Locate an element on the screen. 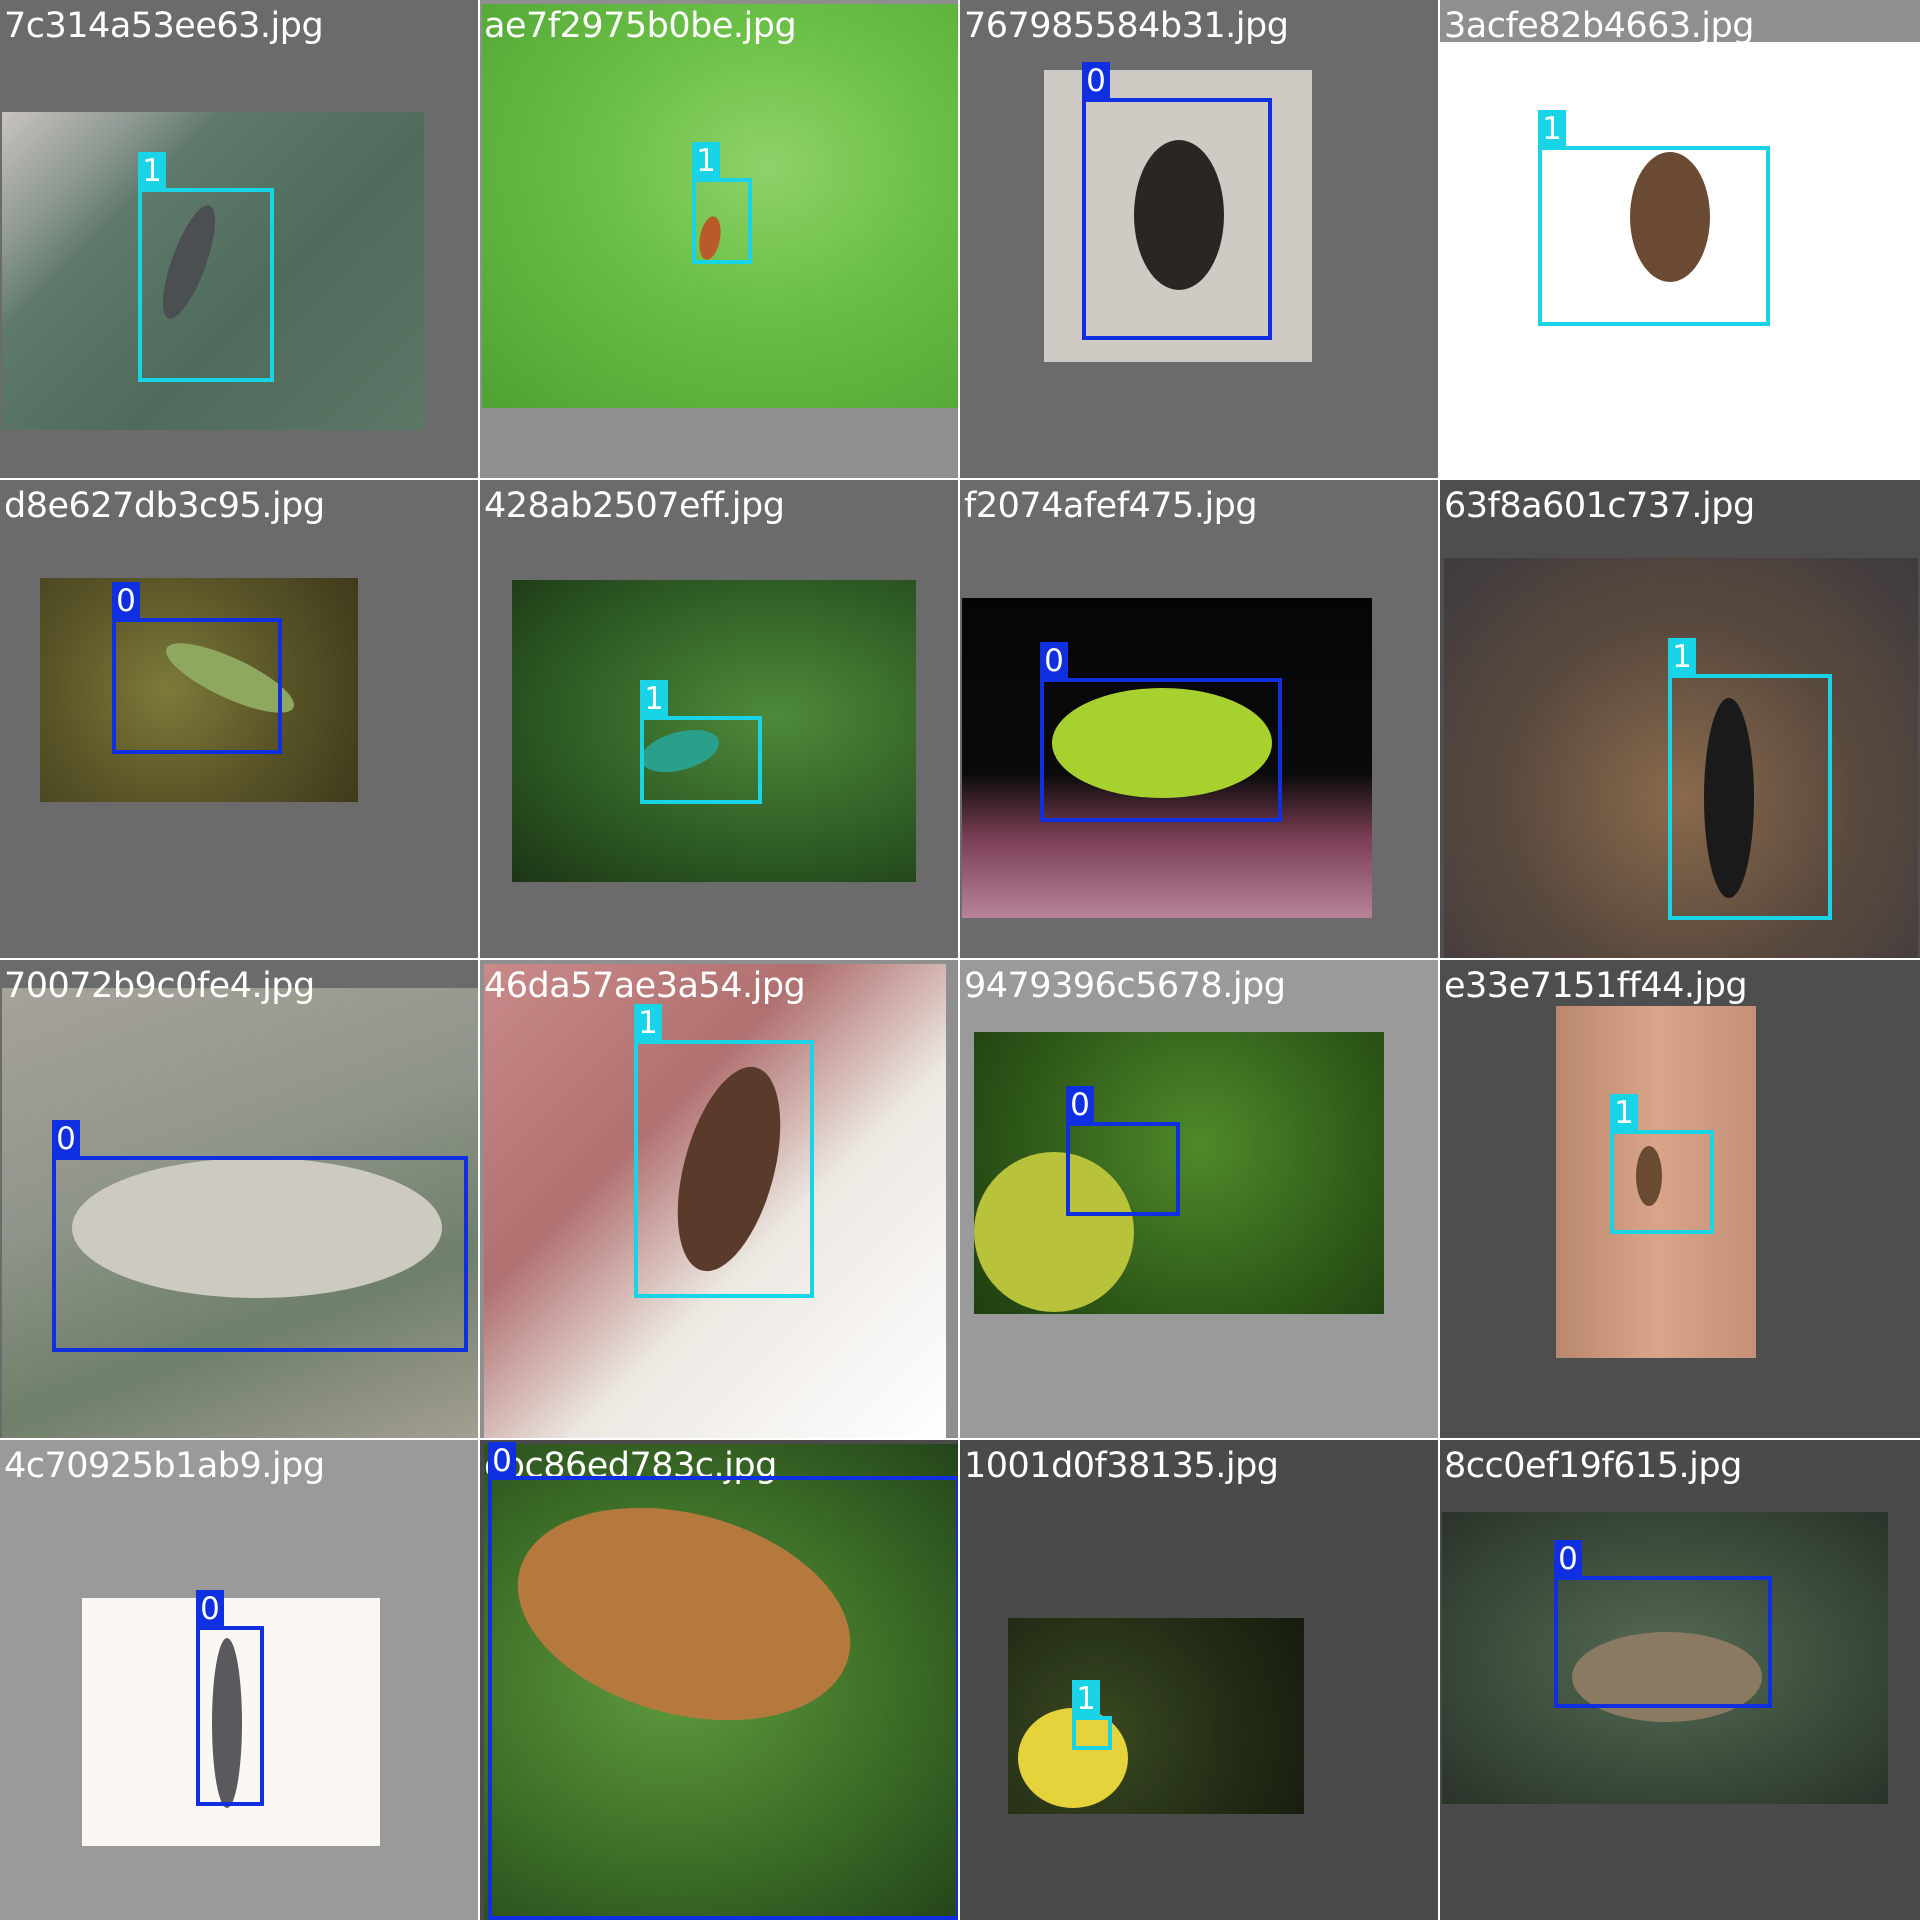  tile-16: 8cc0ef19f615.jpg 0 is located at coordinates (1680, 1680).